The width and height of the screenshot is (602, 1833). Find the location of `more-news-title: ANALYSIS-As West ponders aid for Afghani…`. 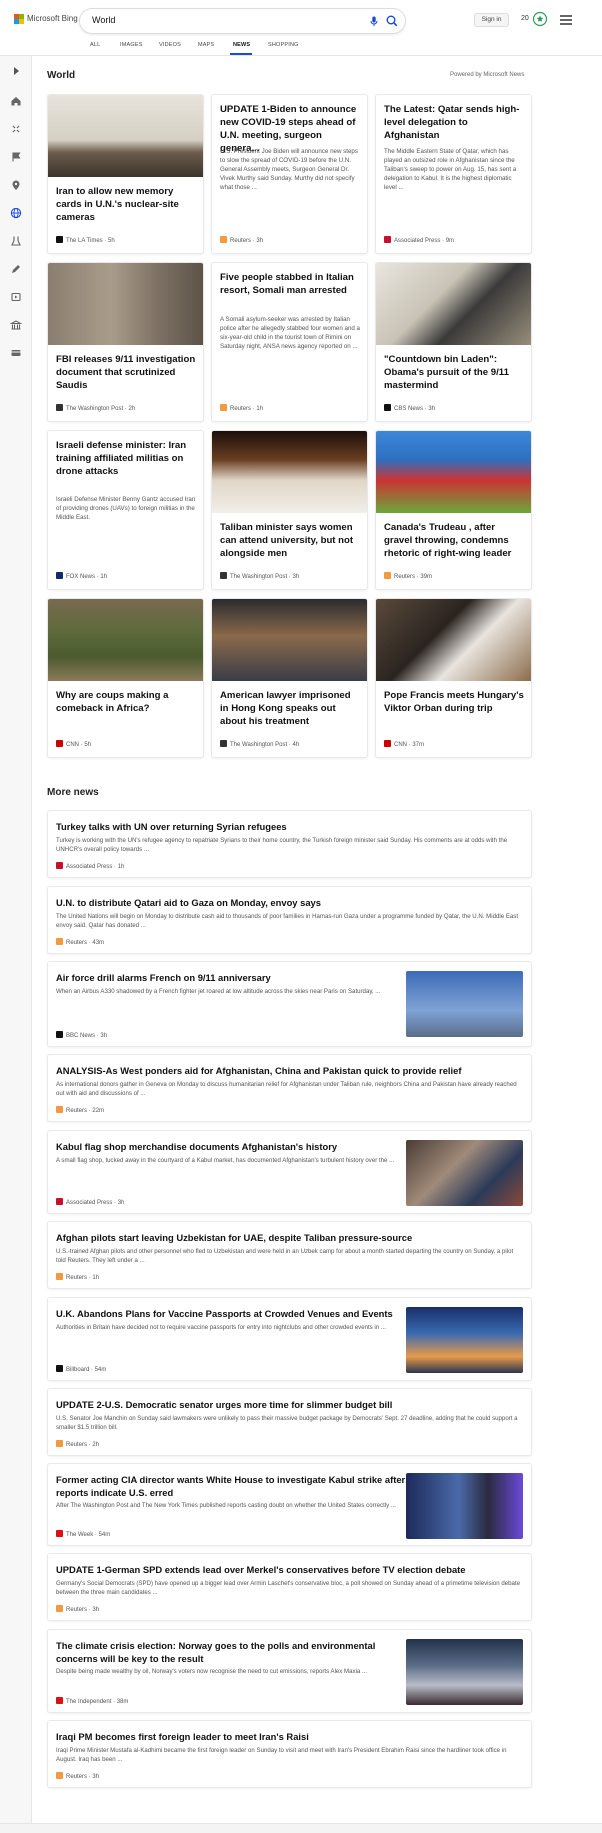

more-news-title: ANALYSIS-As West ponders aid for Afghani… is located at coordinates (288, 1070).